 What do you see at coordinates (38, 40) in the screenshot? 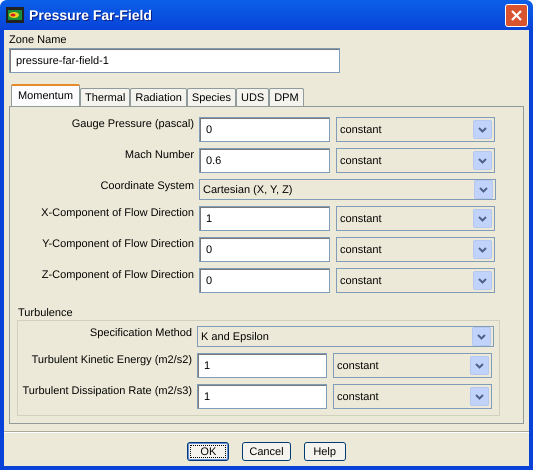
I see `zone-name-label: Zone Name` at bounding box center [38, 40].